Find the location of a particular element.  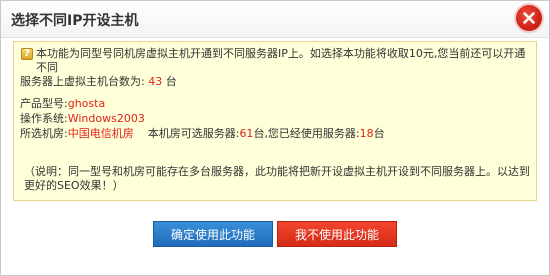

room-label: 所选机房: is located at coordinates (44, 133).